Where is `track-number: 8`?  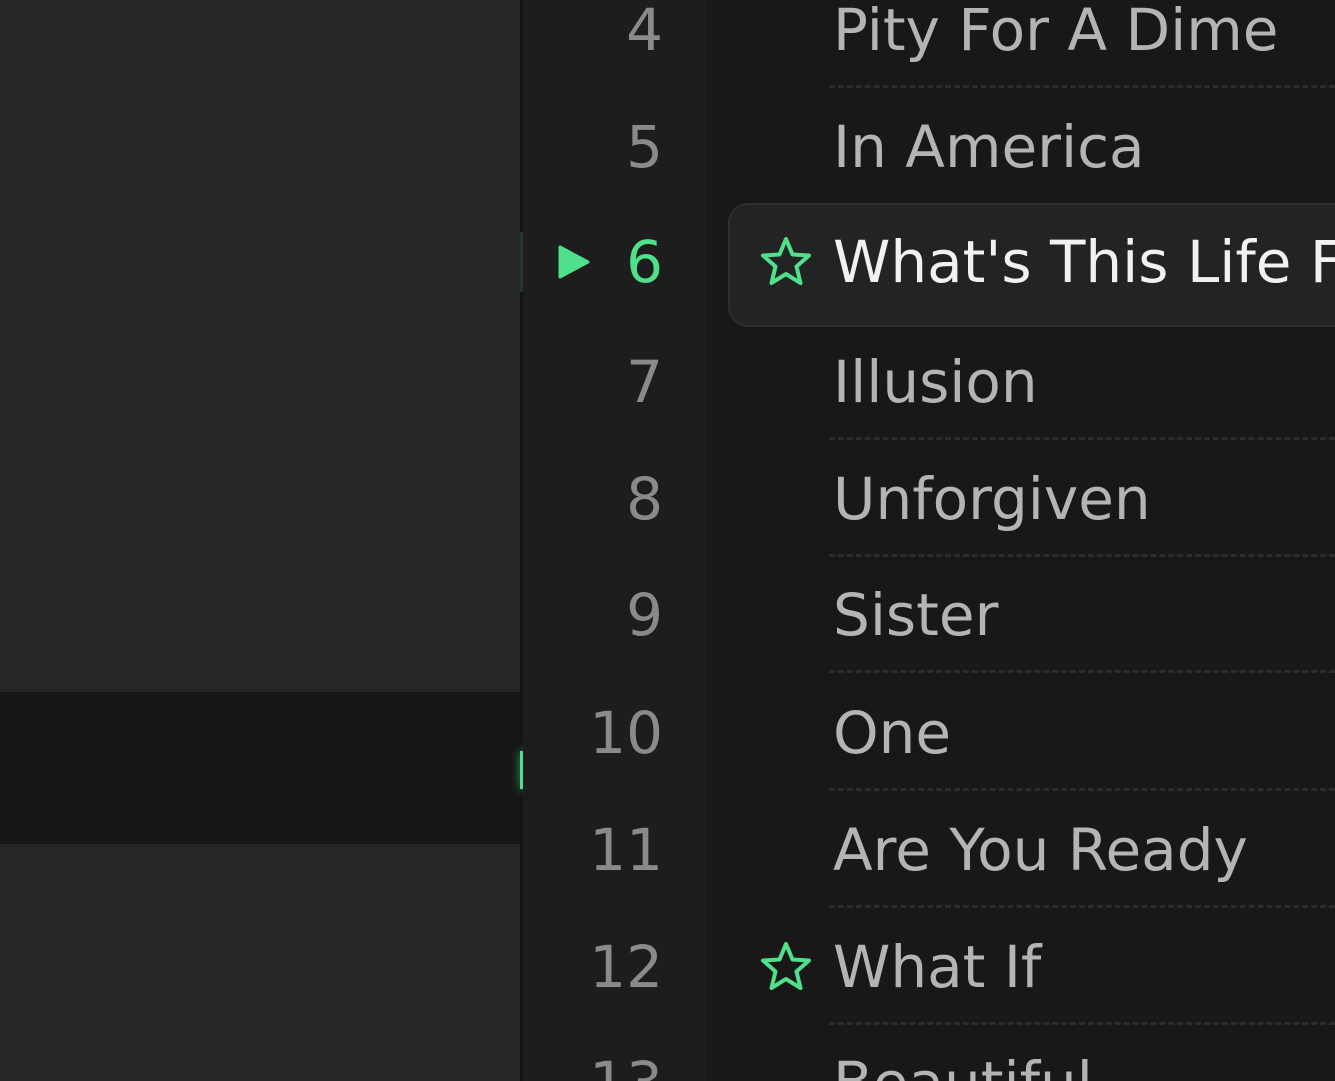 track-number: 8 is located at coordinates (644, 498).